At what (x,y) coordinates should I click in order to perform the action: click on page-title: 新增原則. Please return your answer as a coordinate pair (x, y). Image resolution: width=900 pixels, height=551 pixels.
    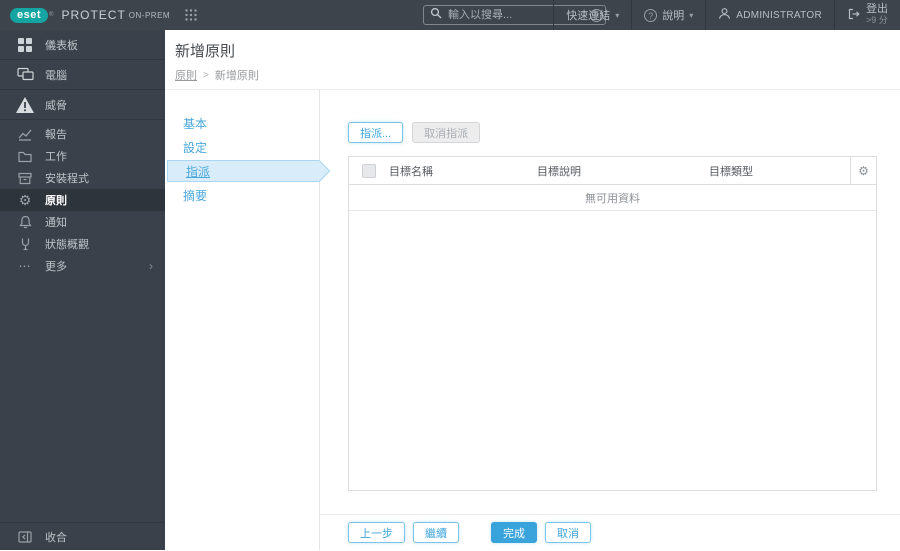
    Looking at the image, I should click on (537, 50).